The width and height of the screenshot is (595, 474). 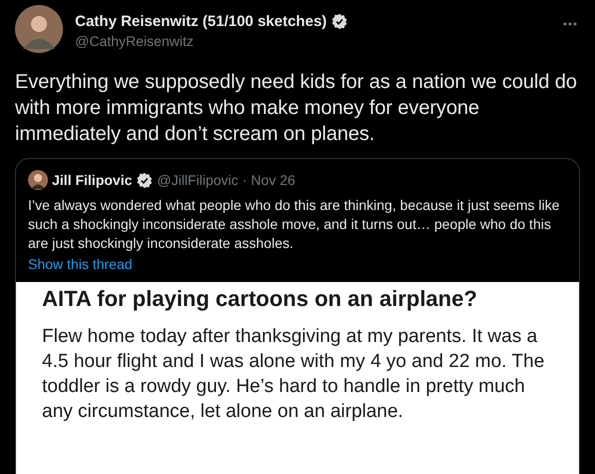 I want to click on more-icon, so click(x=570, y=24).